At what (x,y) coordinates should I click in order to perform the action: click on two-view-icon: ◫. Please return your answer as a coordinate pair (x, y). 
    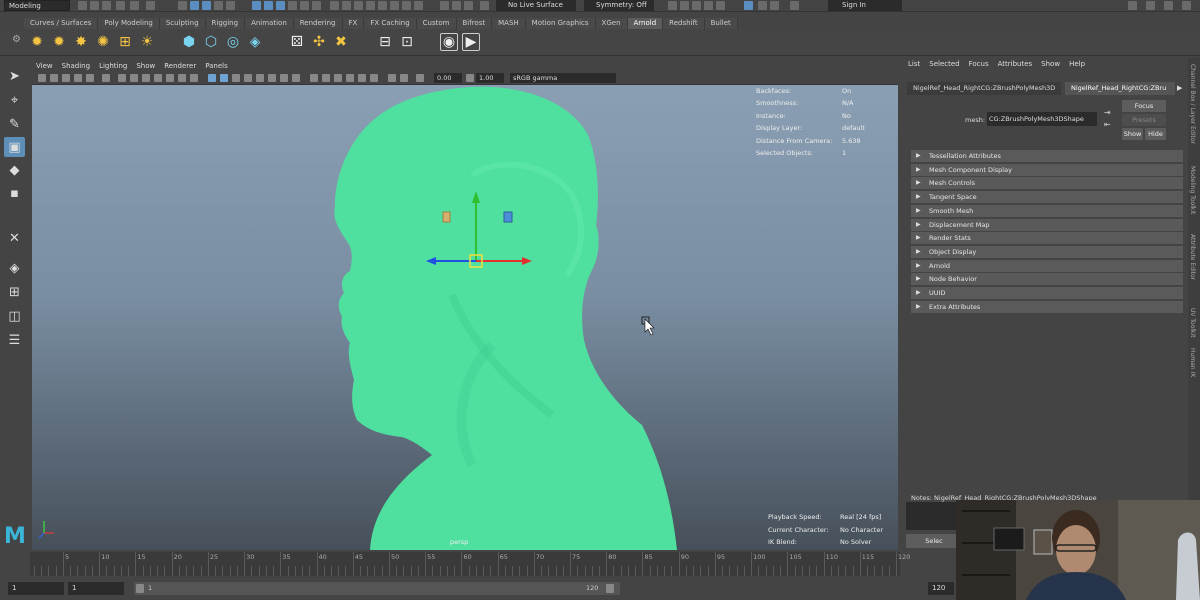
    Looking at the image, I should click on (14, 316).